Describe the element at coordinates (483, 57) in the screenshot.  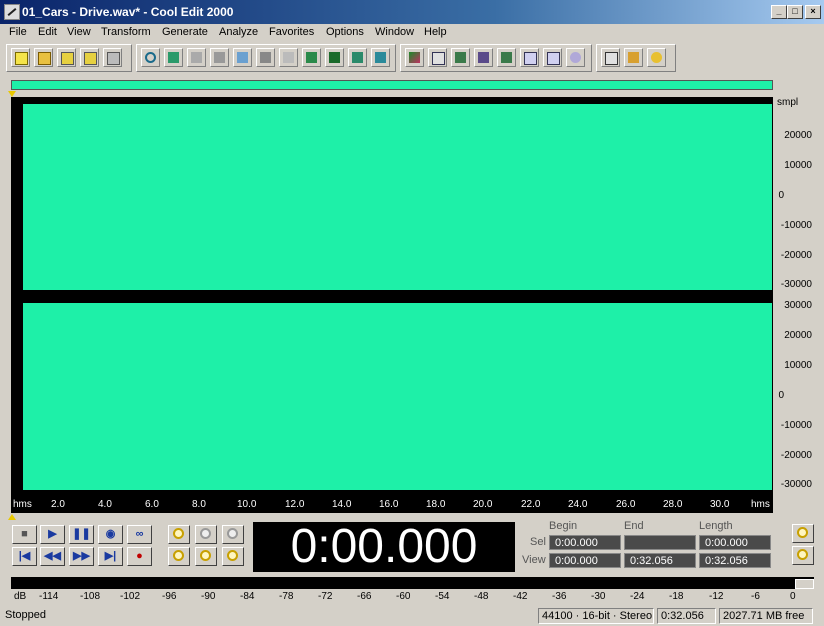
I see `grid-view-alt-icon` at that location.